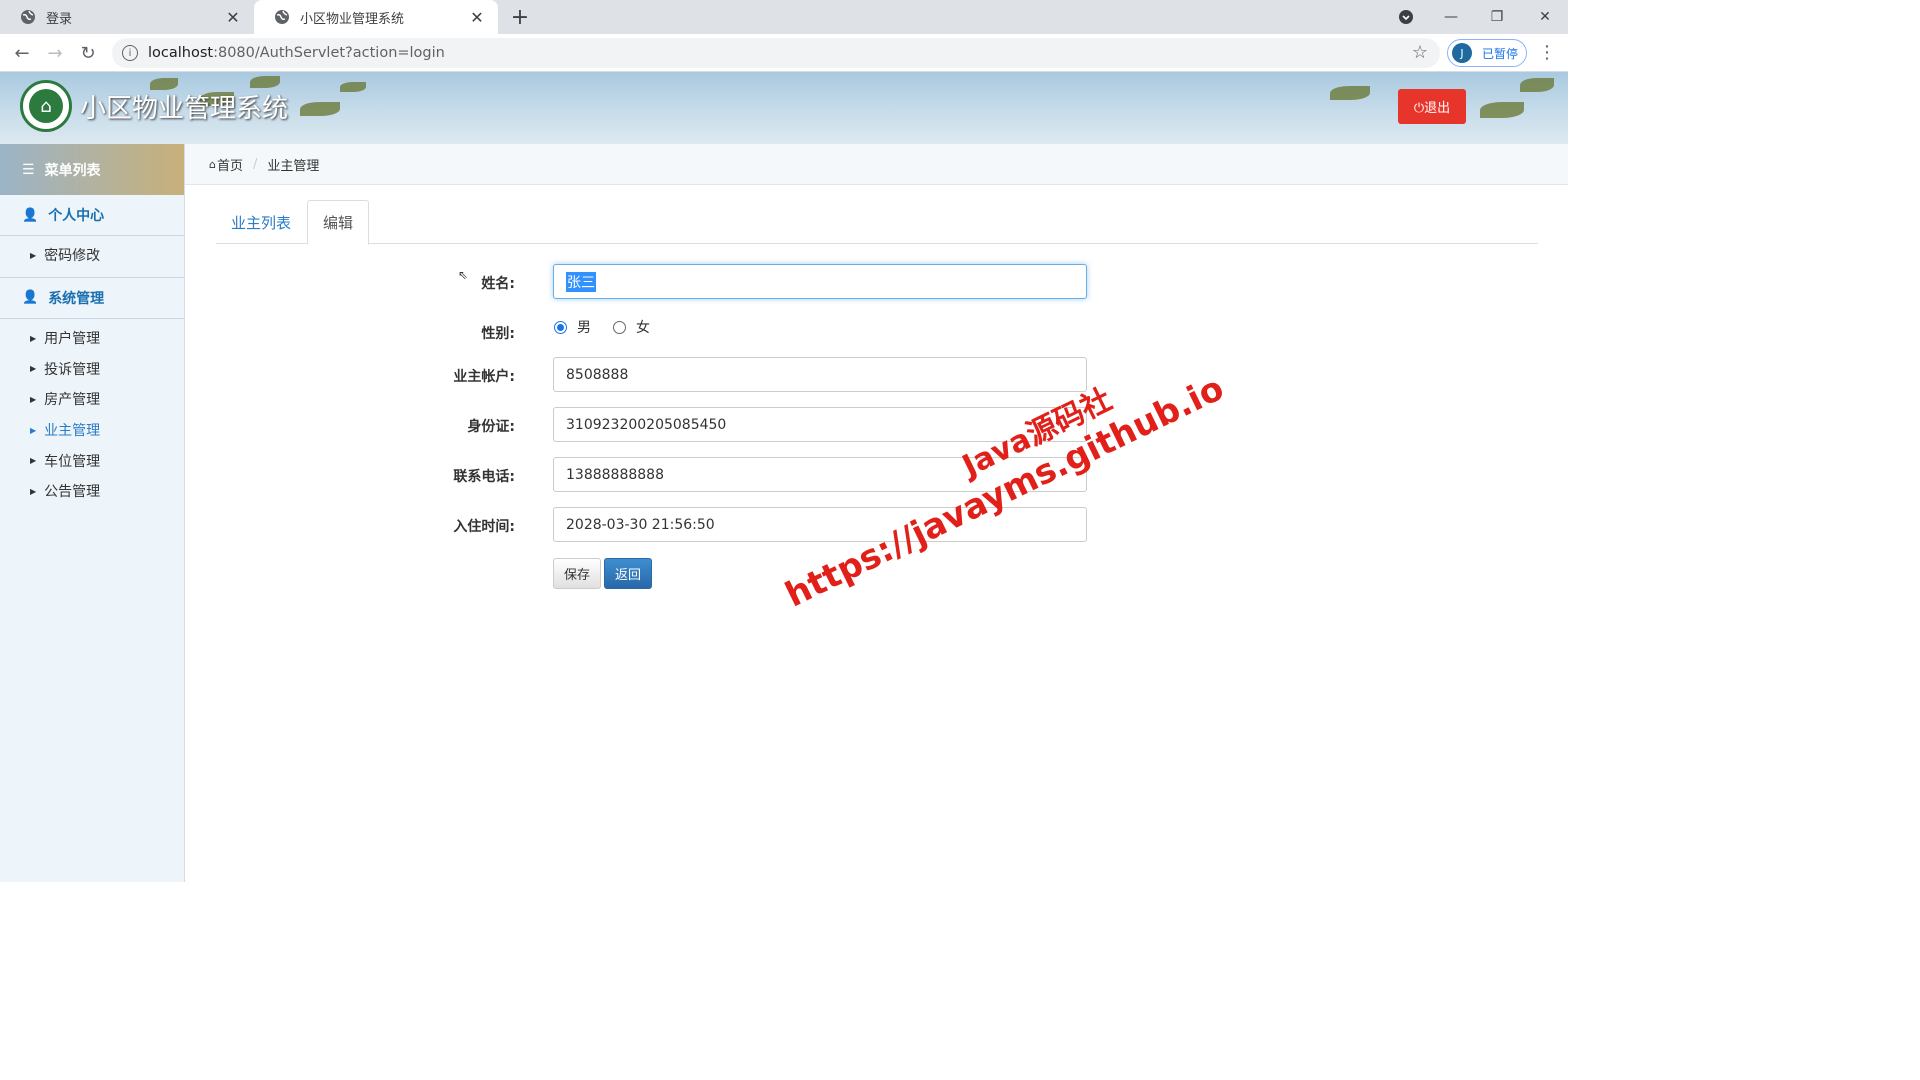 This screenshot has height=1080, width=1920. Describe the element at coordinates (338, 222) in the screenshot. I see `tab-edit: 编辑` at that location.